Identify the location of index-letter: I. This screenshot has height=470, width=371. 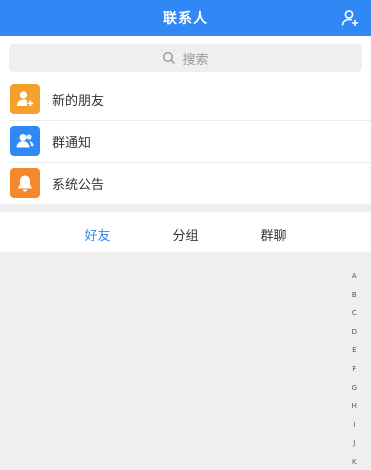
(354, 425).